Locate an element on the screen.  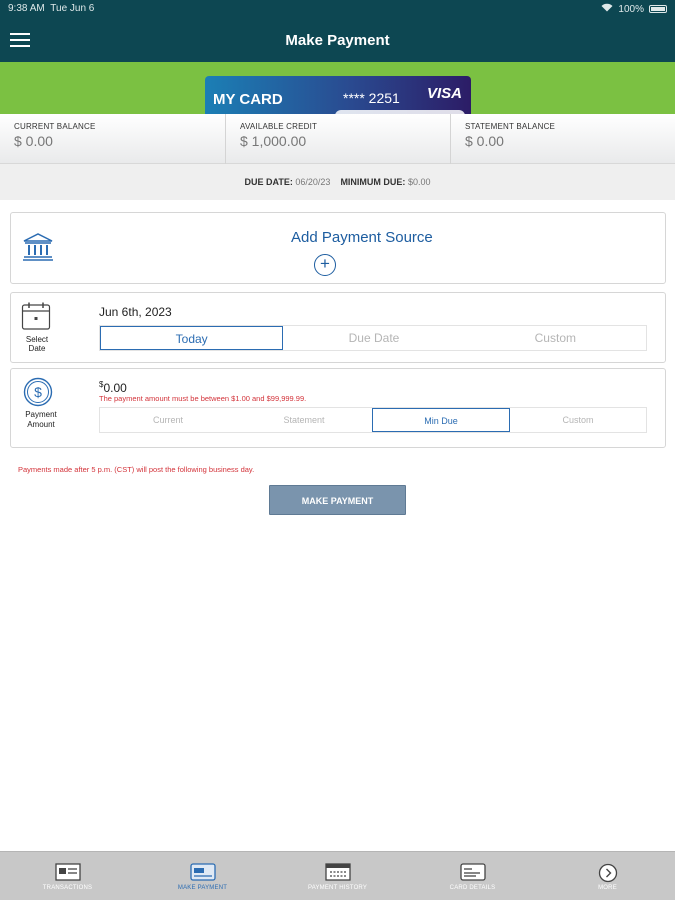
due-date-value: 06/20/23 is located at coordinates (313, 182).